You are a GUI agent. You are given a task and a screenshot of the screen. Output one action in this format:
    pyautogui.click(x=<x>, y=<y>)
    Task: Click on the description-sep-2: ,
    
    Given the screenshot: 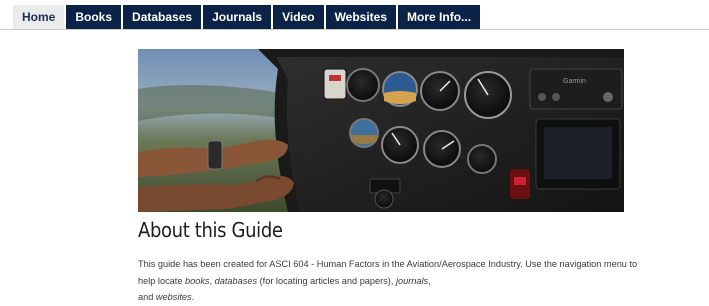 What is the action you would take?
    pyautogui.click(x=429, y=280)
    